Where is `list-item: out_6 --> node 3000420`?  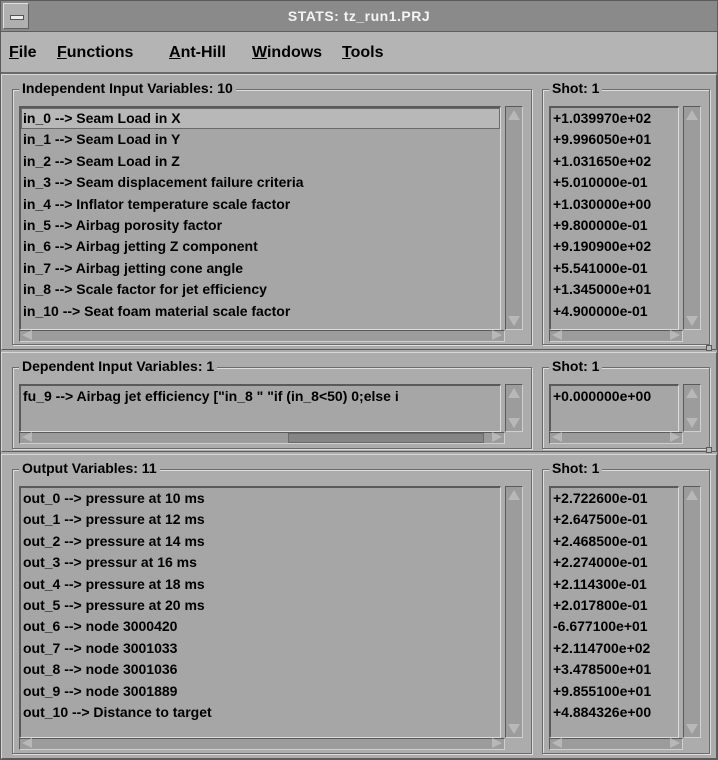
list-item: out_6 --> node 3000420 is located at coordinates (260, 626).